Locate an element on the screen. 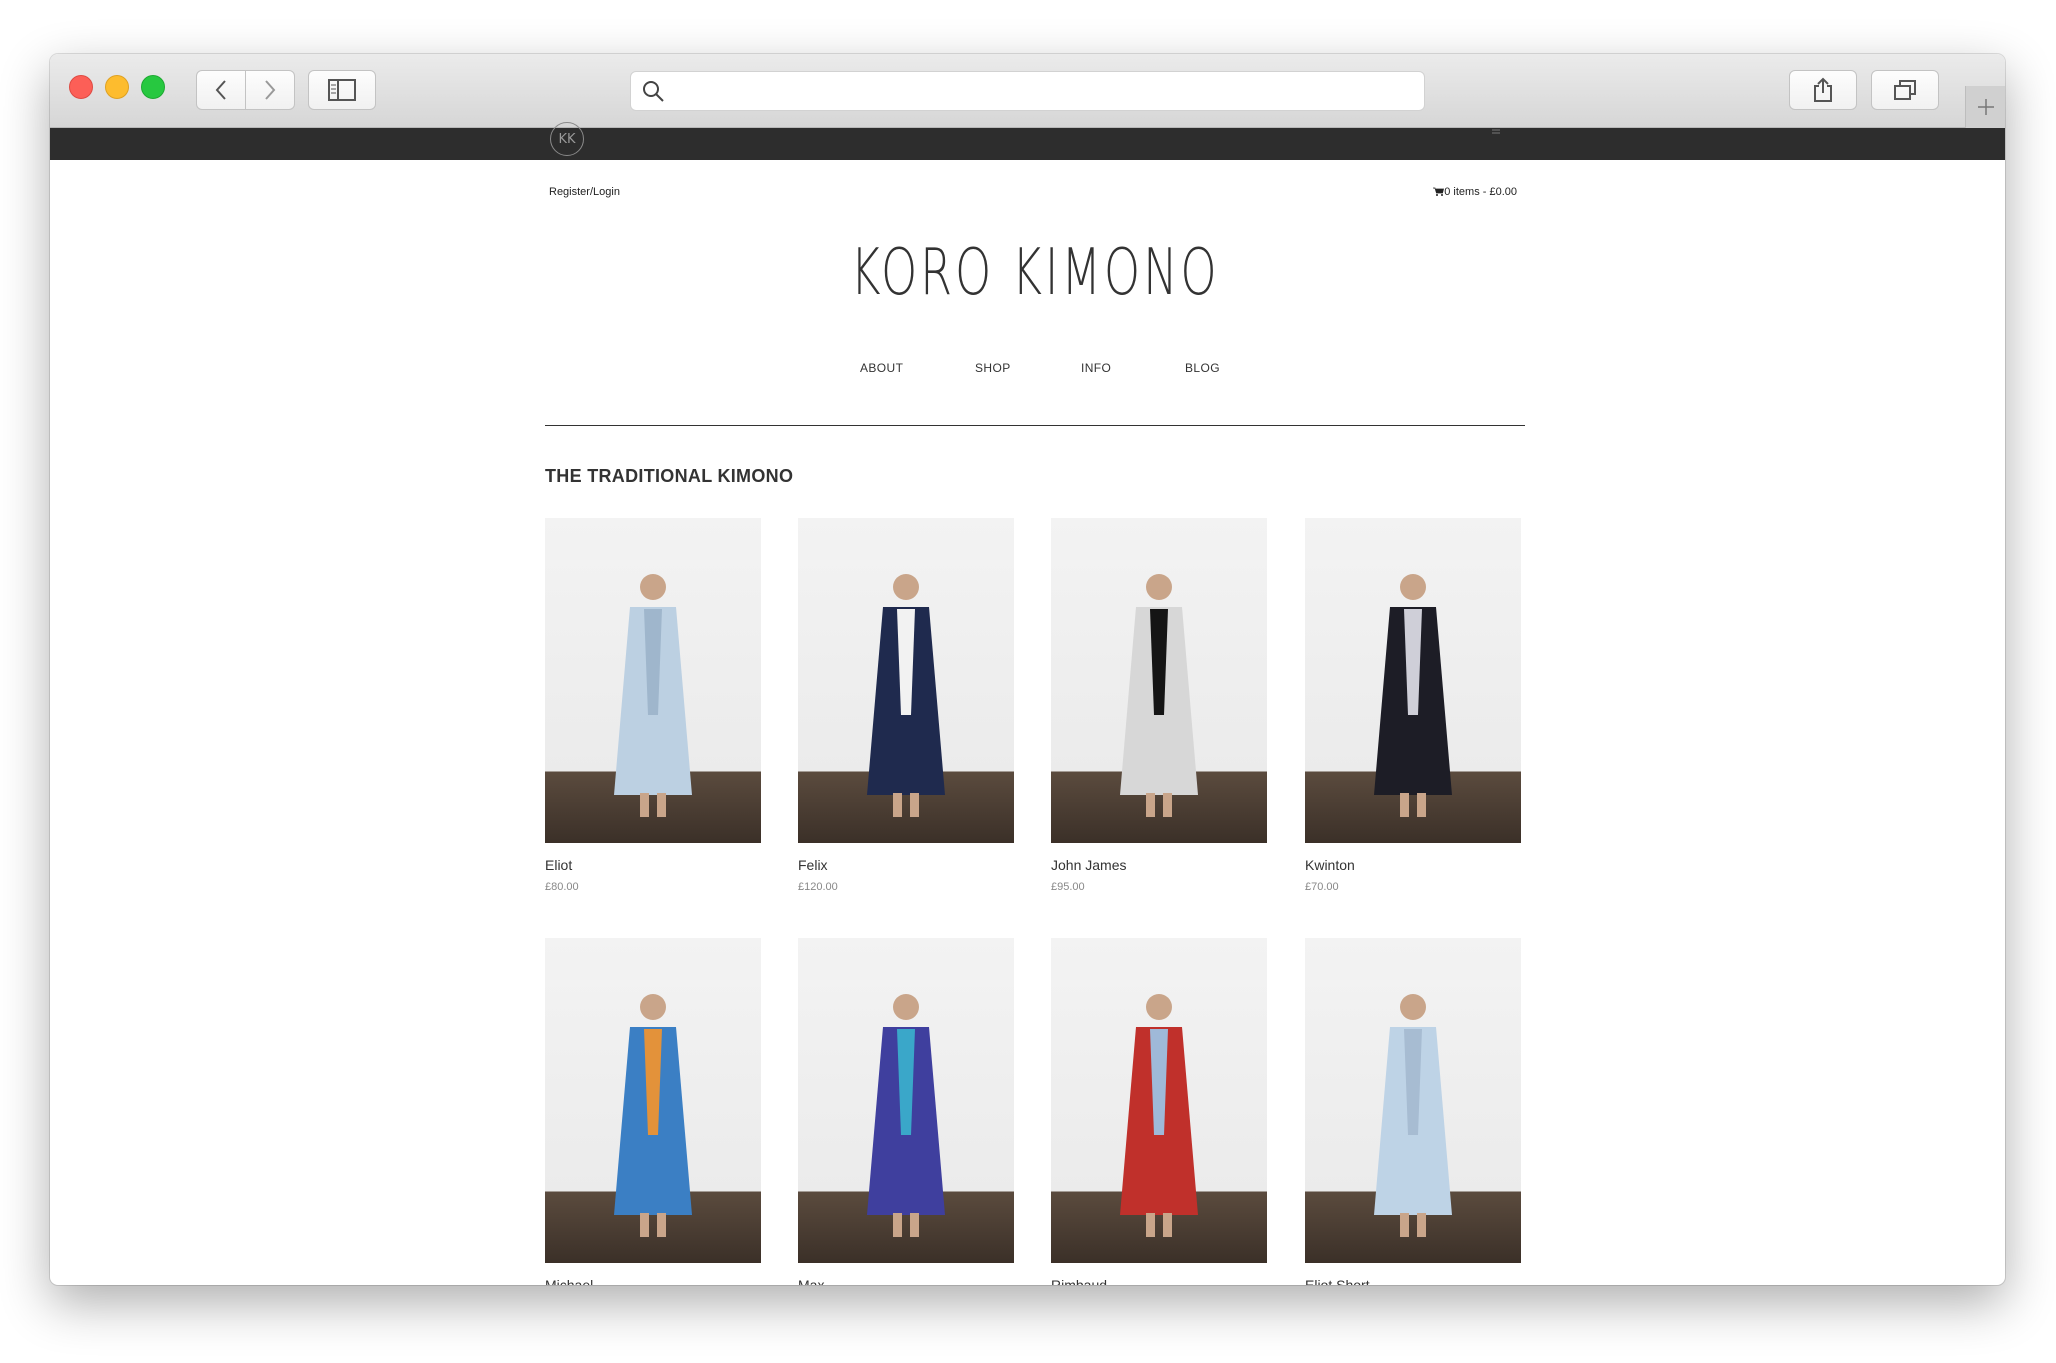  search-icon is located at coordinates (653, 91).